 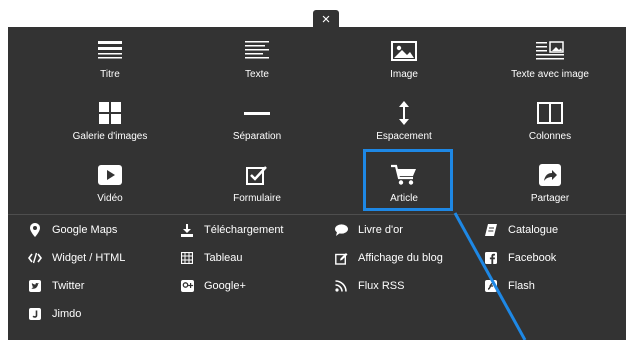 I want to click on element-colonnes: Colonnes, so click(x=550, y=119).